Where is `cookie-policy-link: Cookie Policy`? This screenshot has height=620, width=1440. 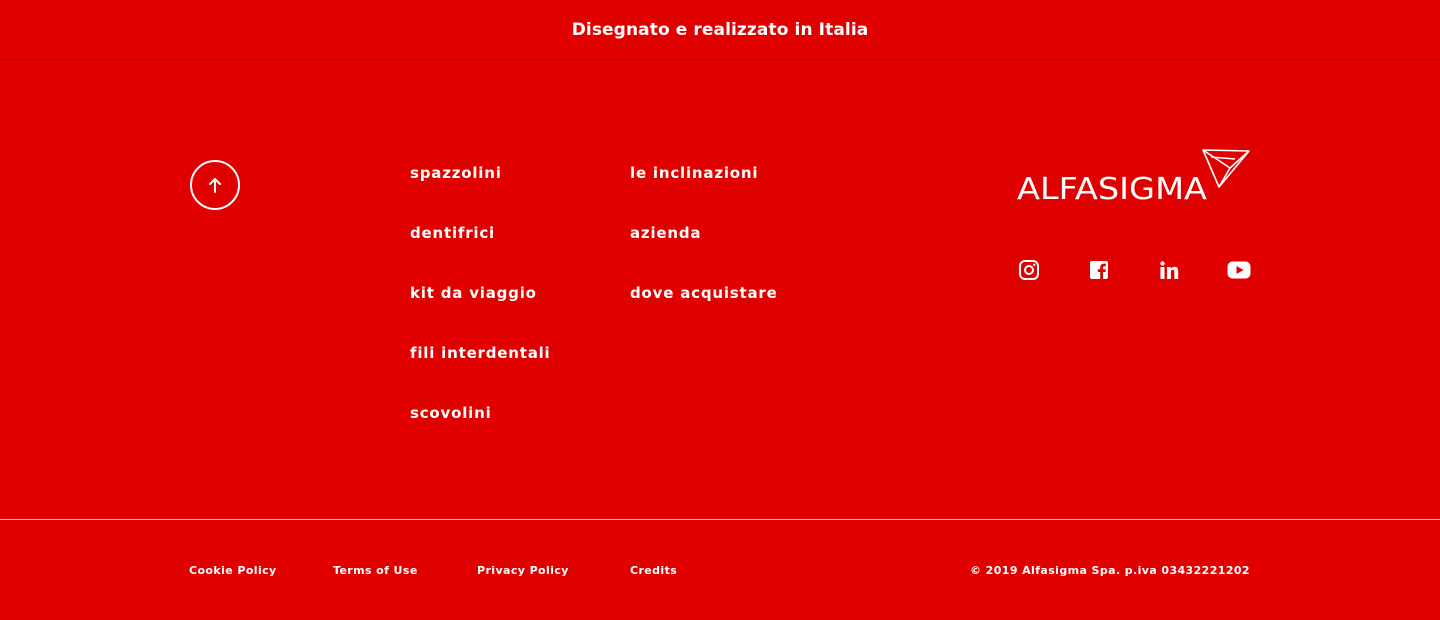 cookie-policy-link: Cookie Policy is located at coordinates (233, 571).